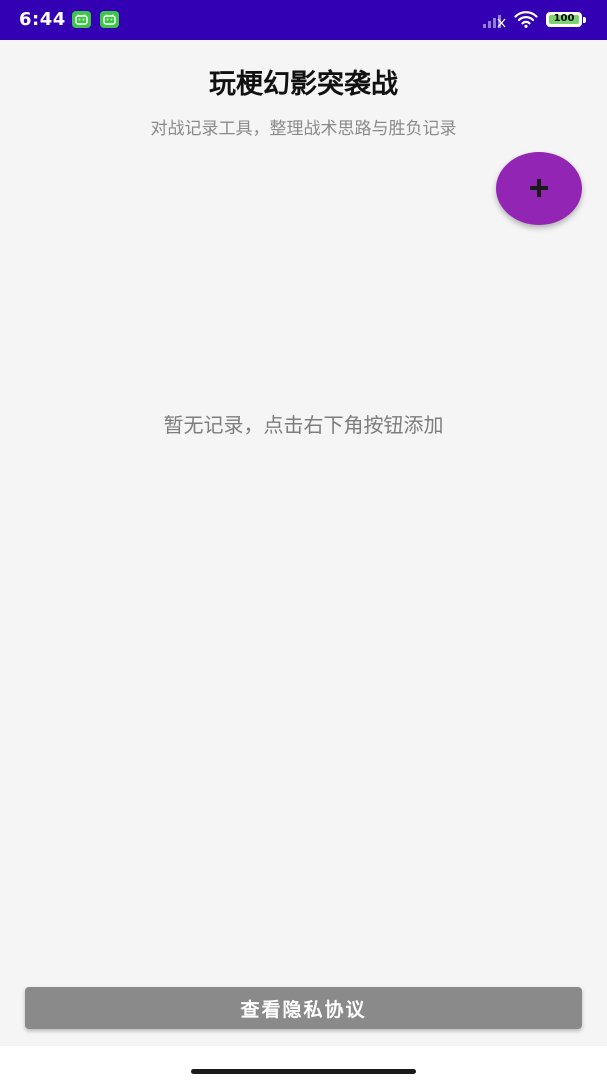 The height and width of the screenshot is (1080, 607). What do you see at coordinates (303, 84) in the screenshot?
I see `page-title: 玩梗幻影突袭战` at bounding box center [303, 84].